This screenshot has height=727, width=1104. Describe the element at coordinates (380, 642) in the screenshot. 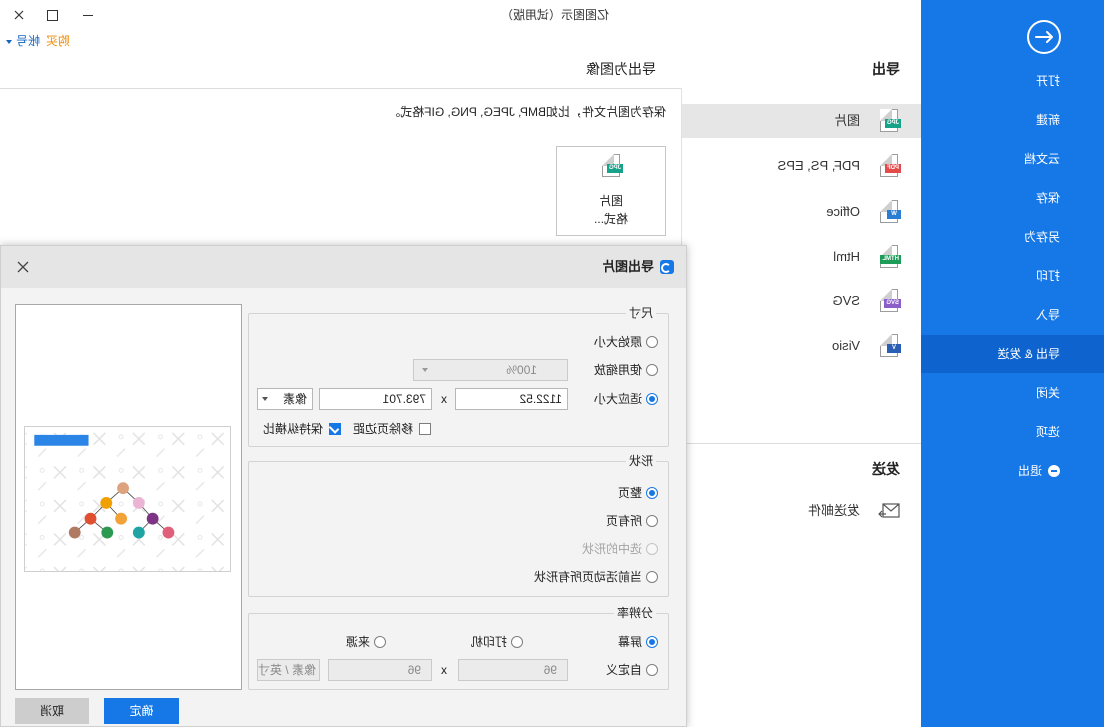

I see `source-radio` at that location.